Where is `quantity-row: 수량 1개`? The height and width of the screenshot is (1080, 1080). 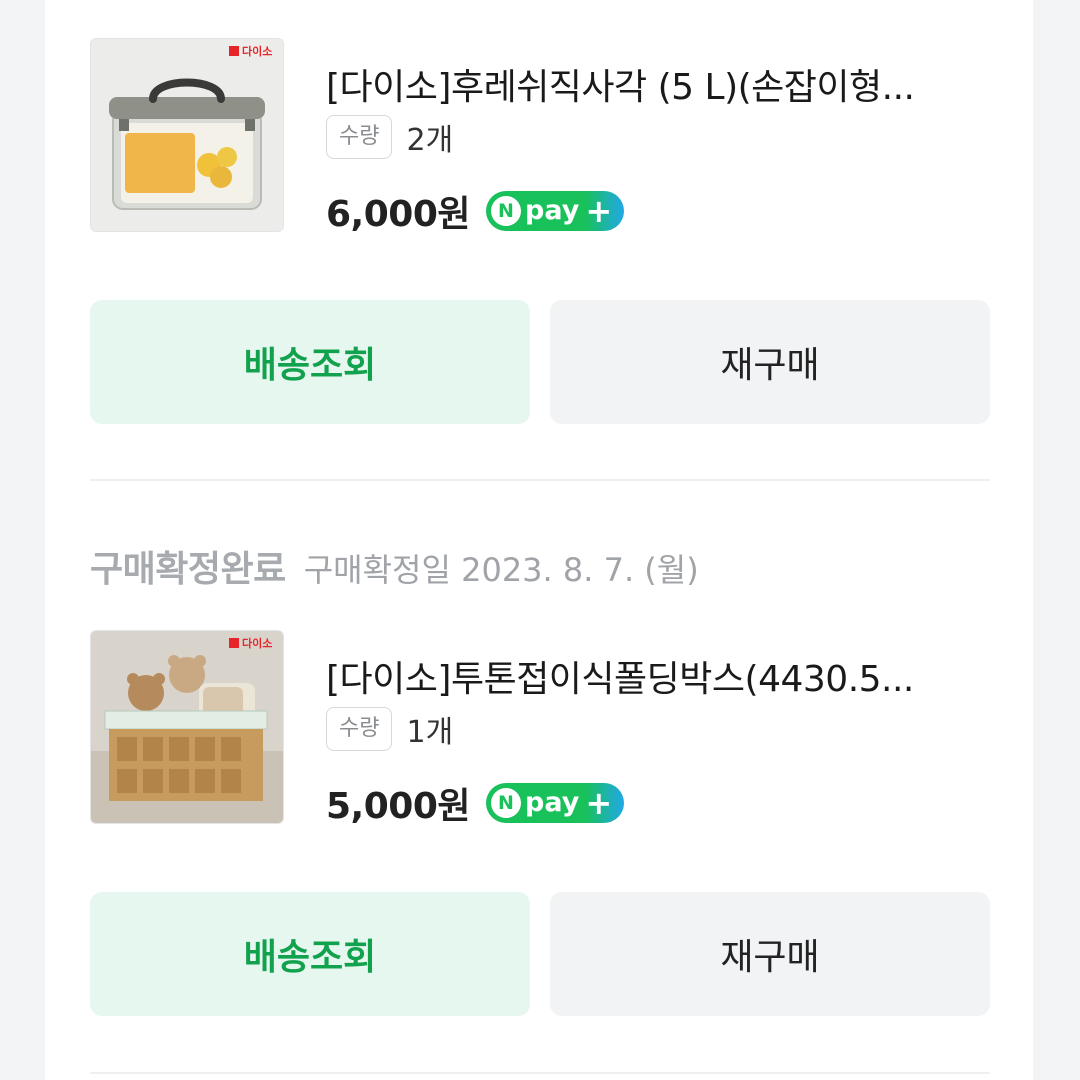 quantity-row: 수량 1개 is located at coordinates (389, 729).